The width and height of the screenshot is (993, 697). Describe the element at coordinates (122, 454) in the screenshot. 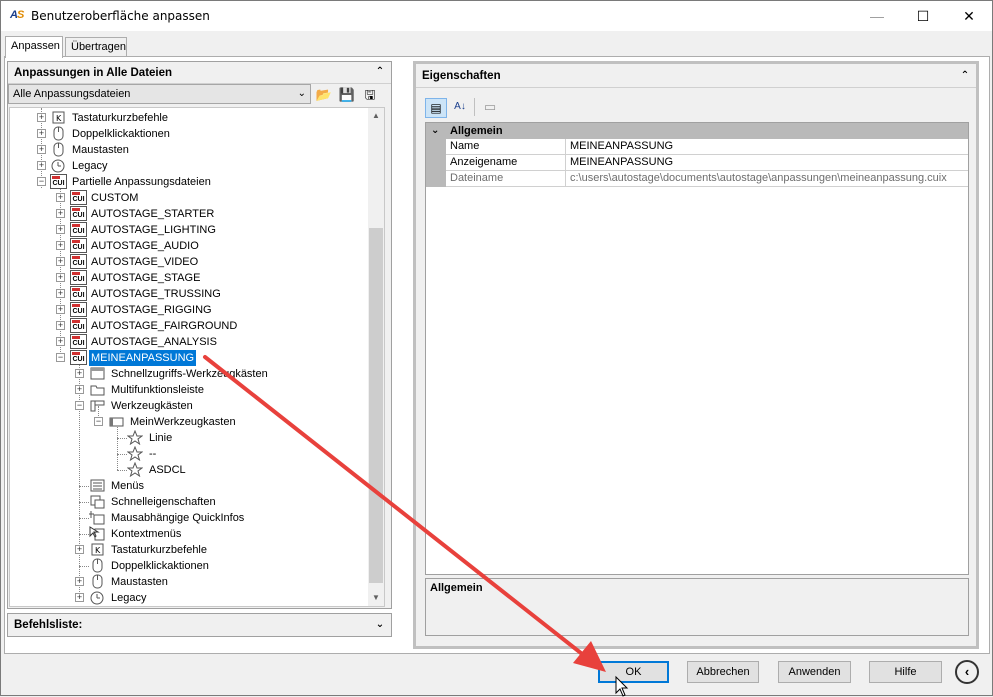

I see `tree-line` at that location.